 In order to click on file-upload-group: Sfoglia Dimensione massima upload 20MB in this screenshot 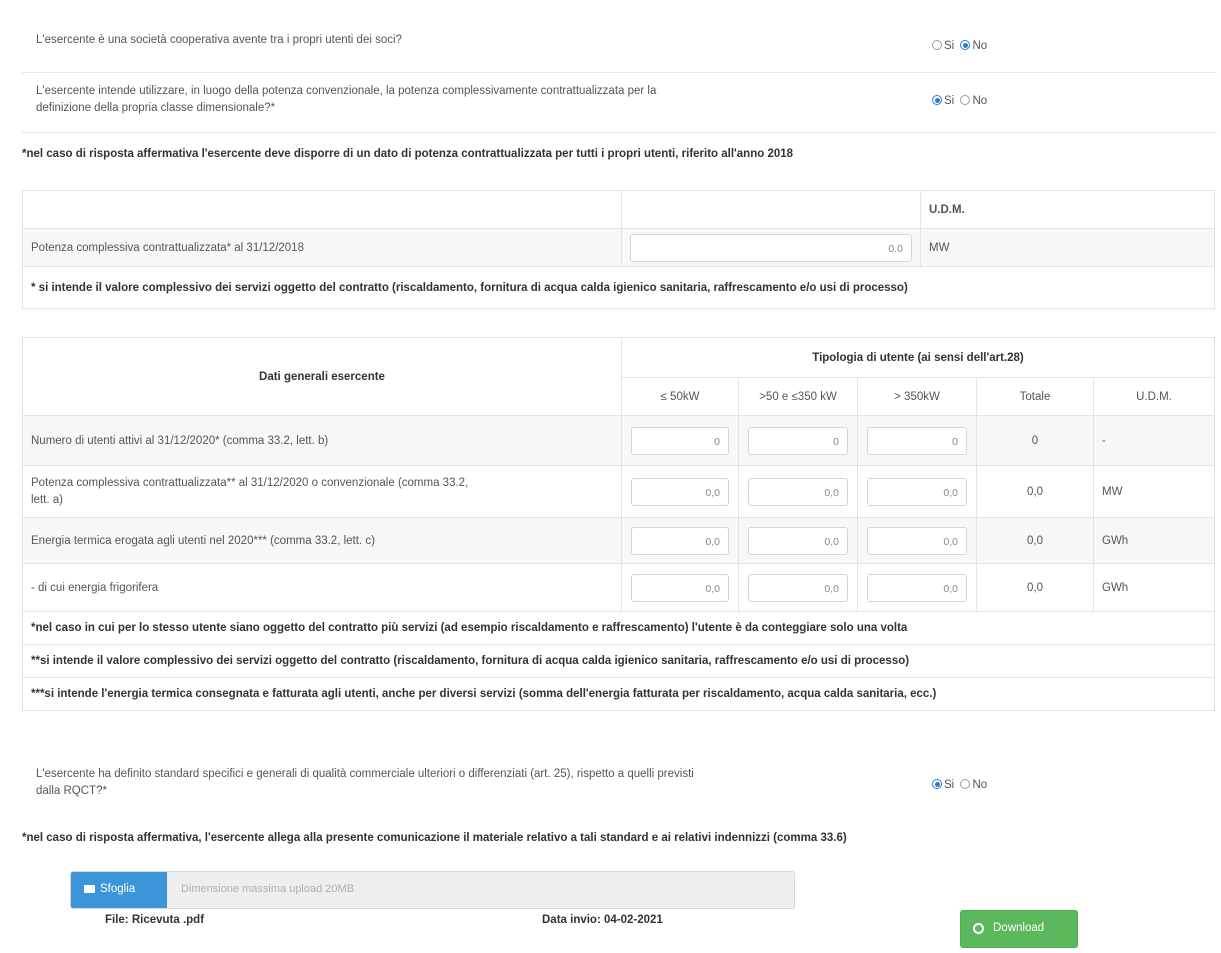, I will do `click(432, 890)`.